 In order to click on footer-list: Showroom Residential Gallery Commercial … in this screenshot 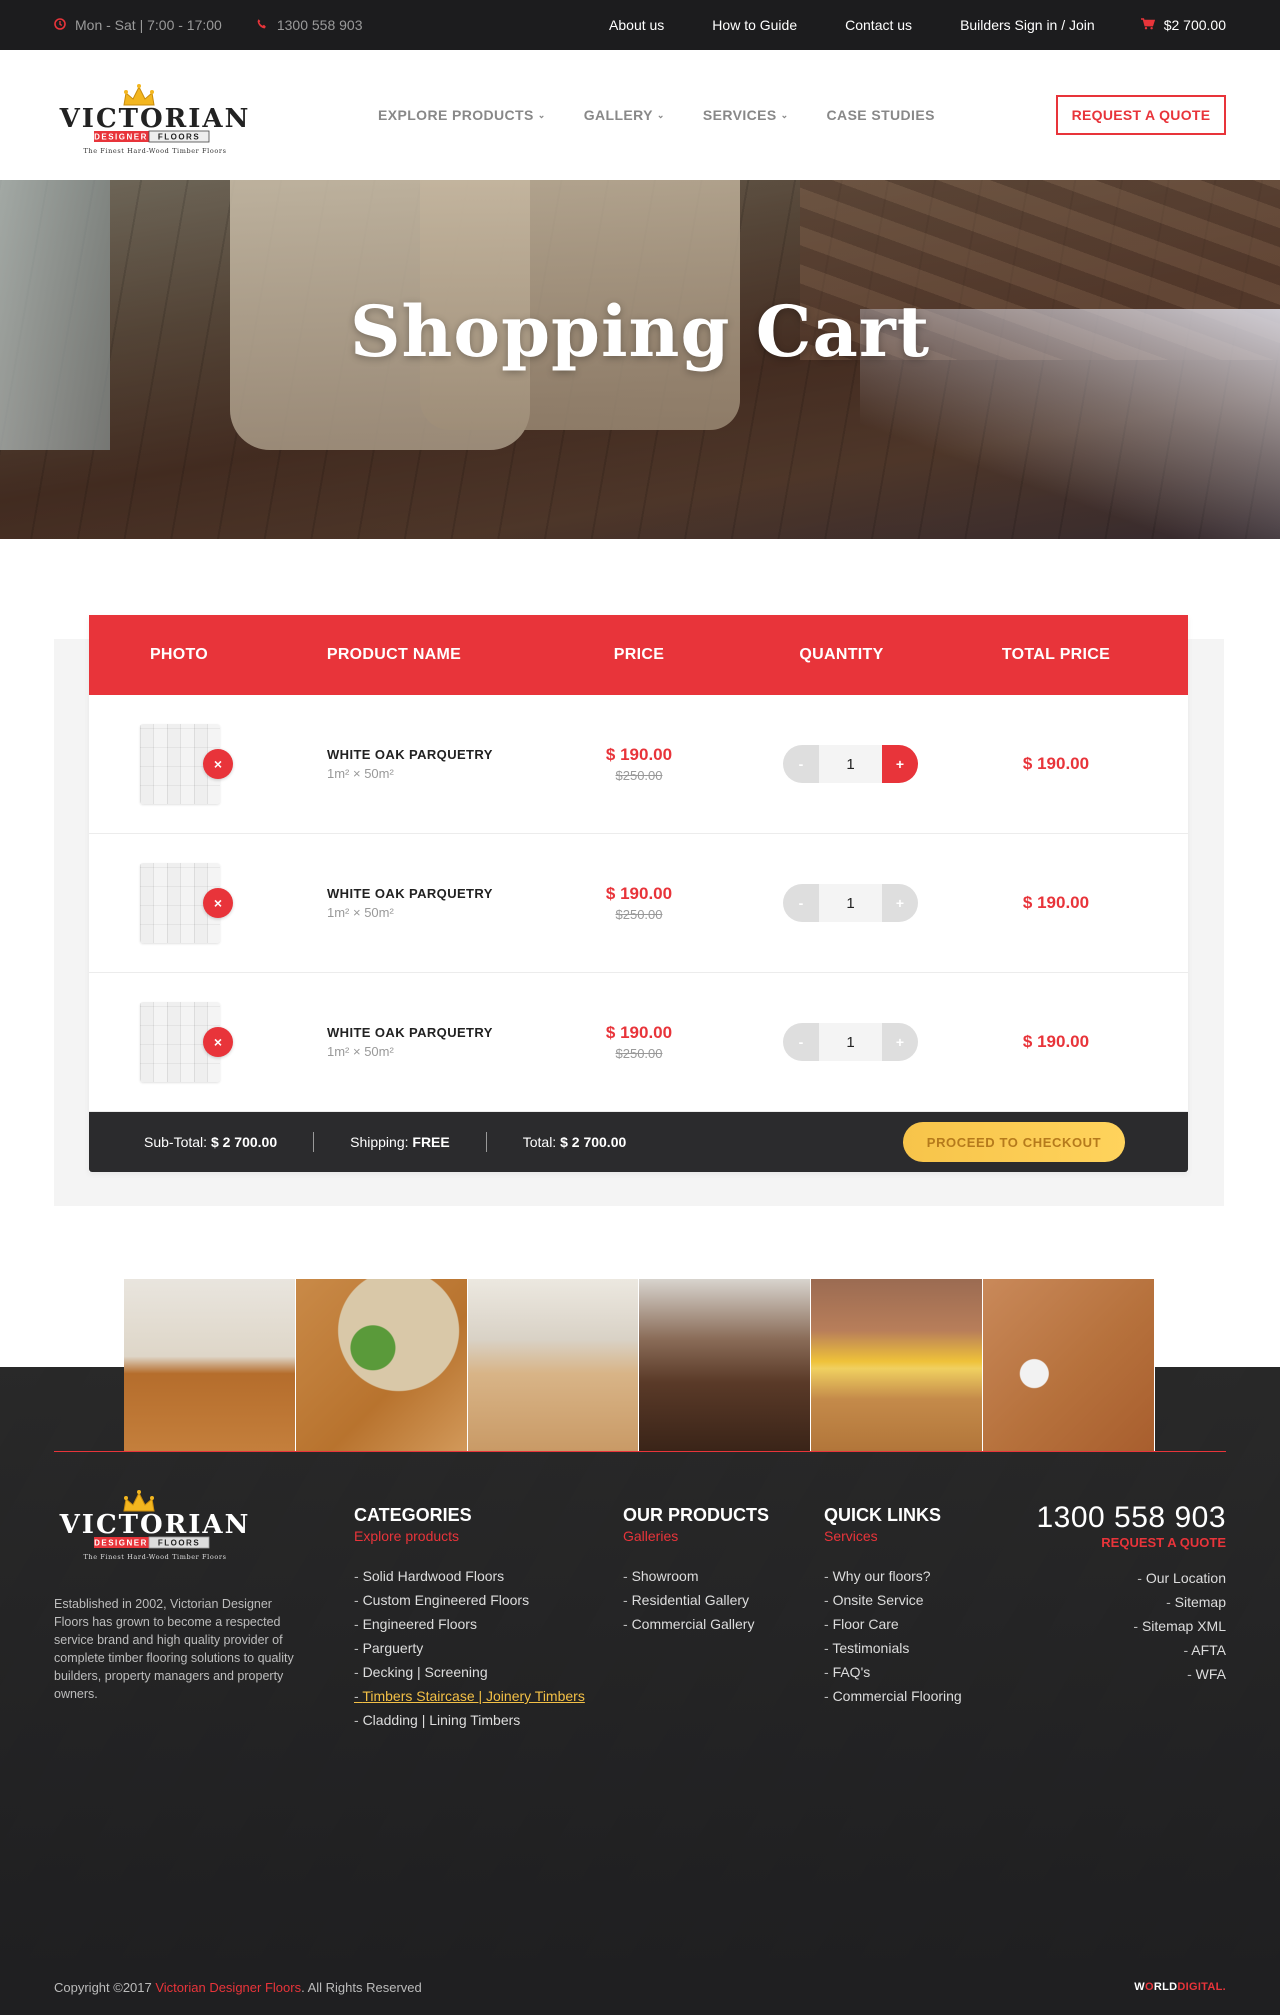, I will do `click(696, 1600)`.